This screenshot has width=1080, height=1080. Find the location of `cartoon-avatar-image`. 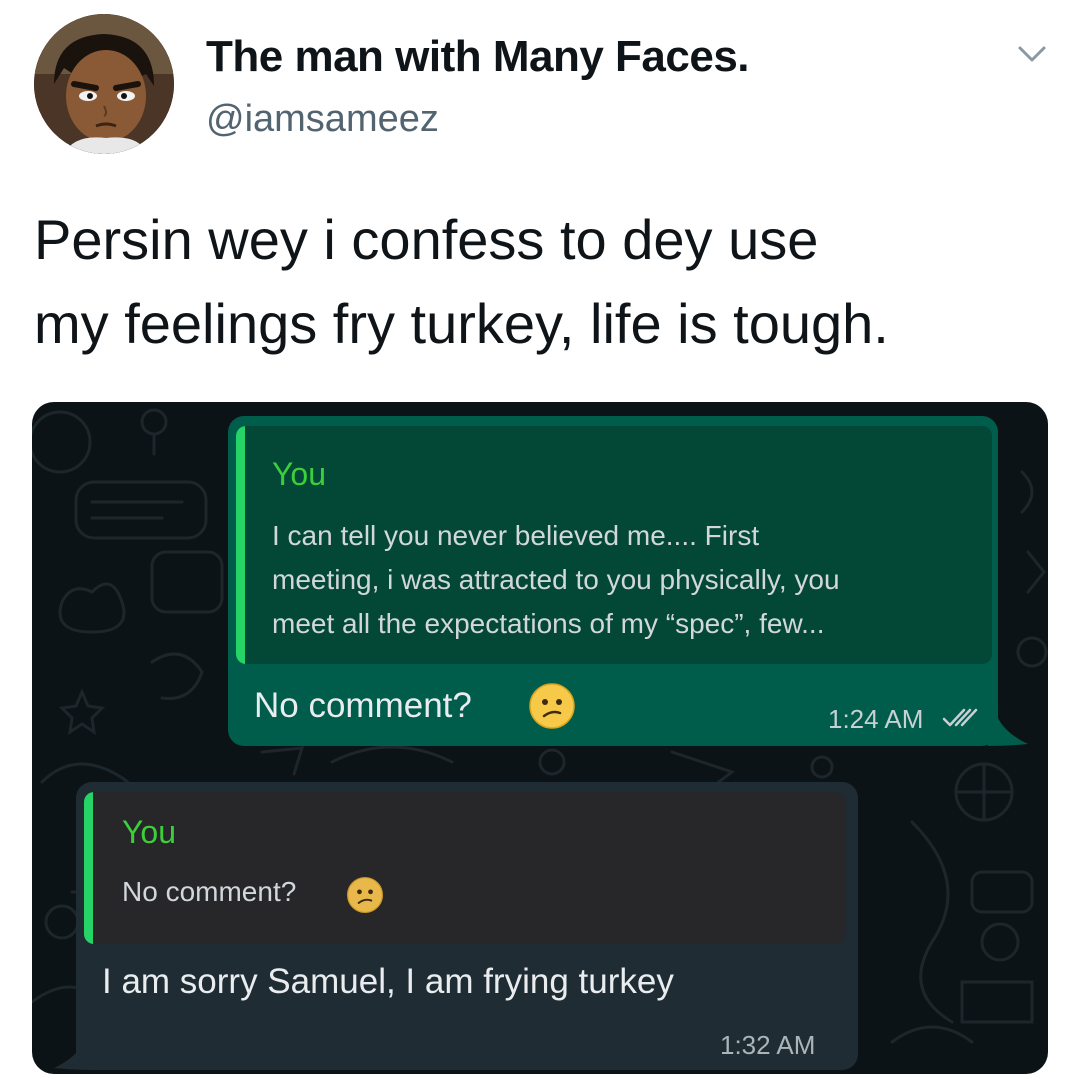

cartoon-avatar-image is located at coordinates (104, 84).